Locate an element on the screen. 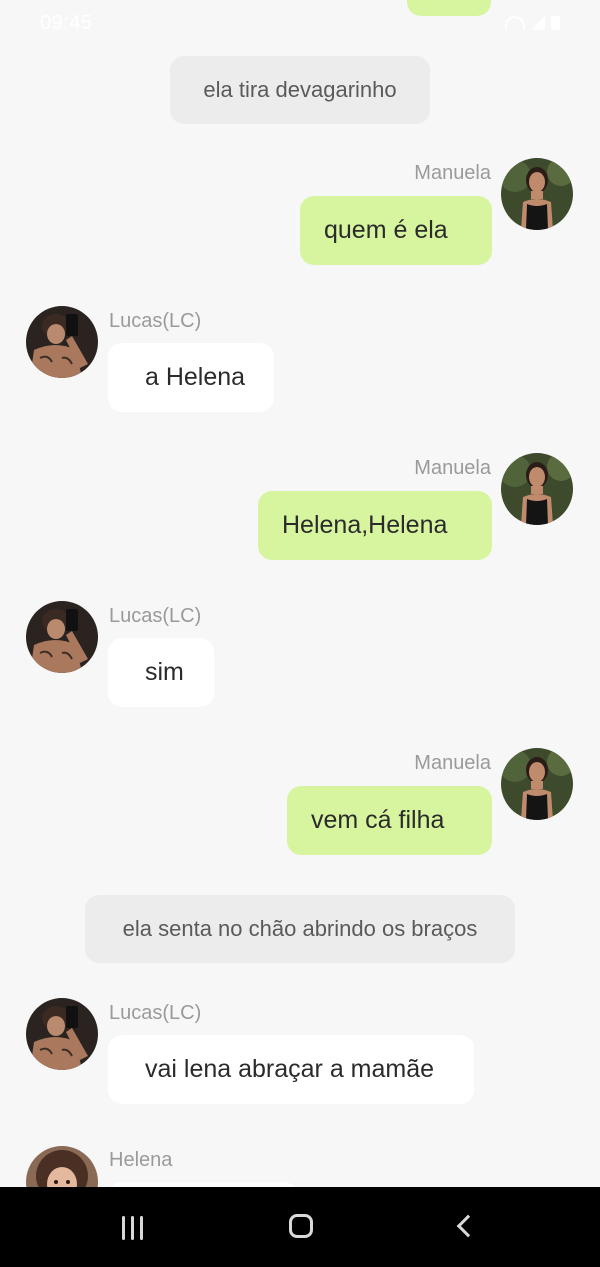  outgoing-message: quem é ela is located at coordinates (396, 230).